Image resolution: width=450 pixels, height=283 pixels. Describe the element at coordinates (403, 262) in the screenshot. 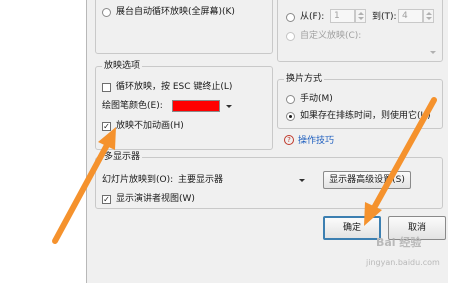

I see `watermark-url: jingyan.baidu.com` at that location.